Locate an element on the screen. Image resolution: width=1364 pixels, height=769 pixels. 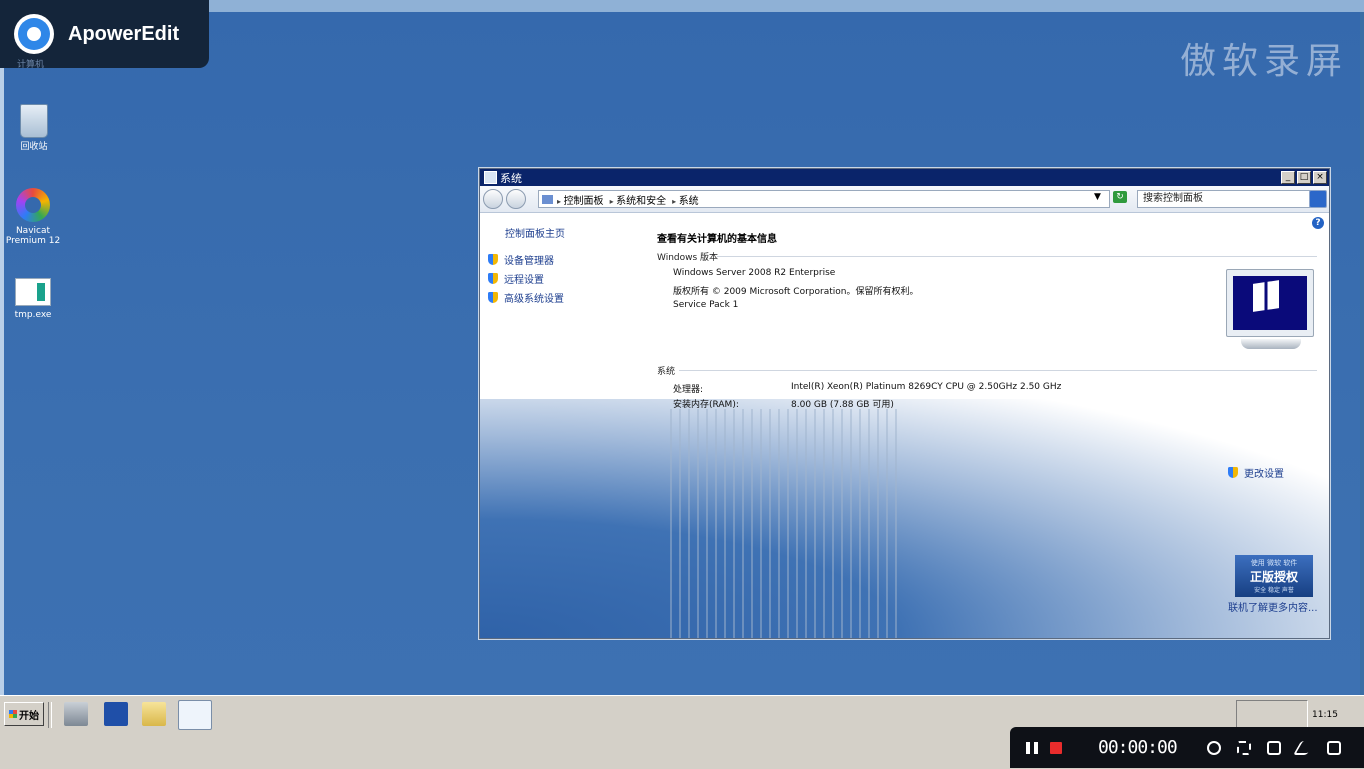
desktop-icon-label: tmp.exe is located at coordinates (33, 315).